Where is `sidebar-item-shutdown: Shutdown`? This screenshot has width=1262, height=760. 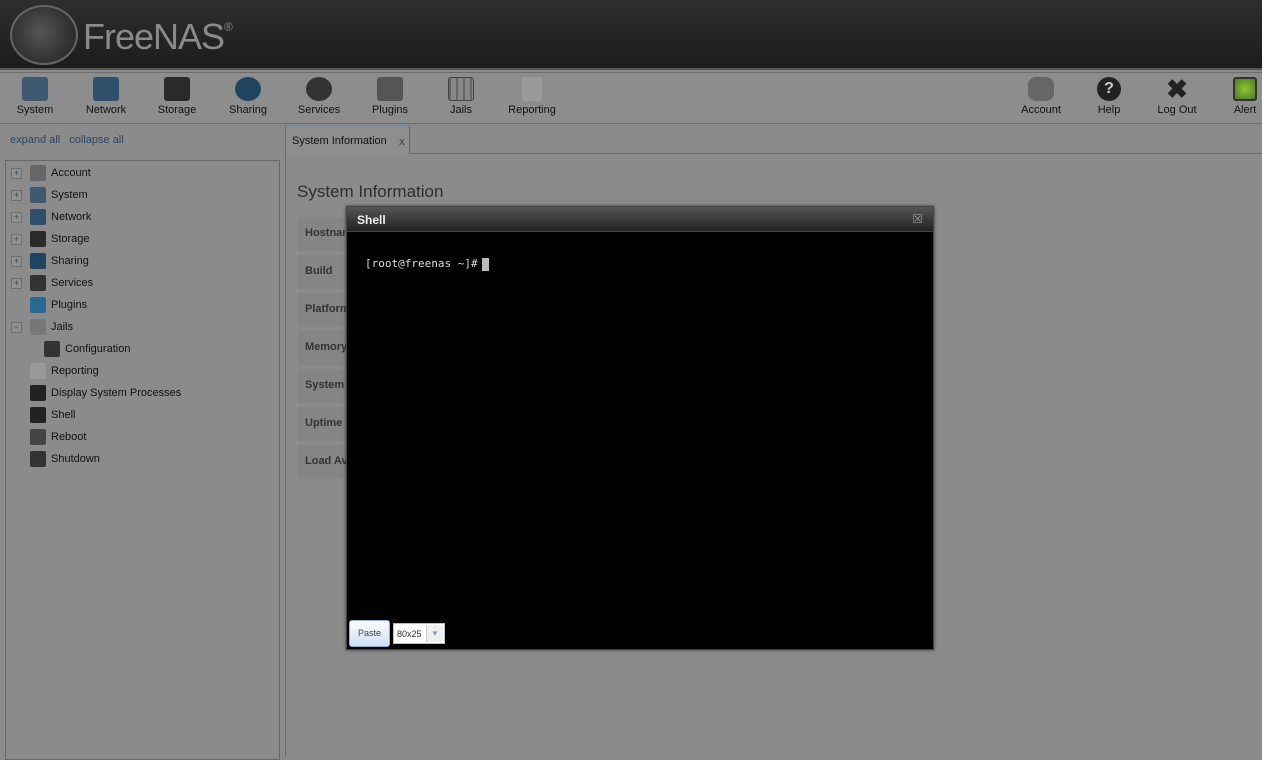 sidebar-item-shutdown: Shutdown is located at coordinates (55, 459).